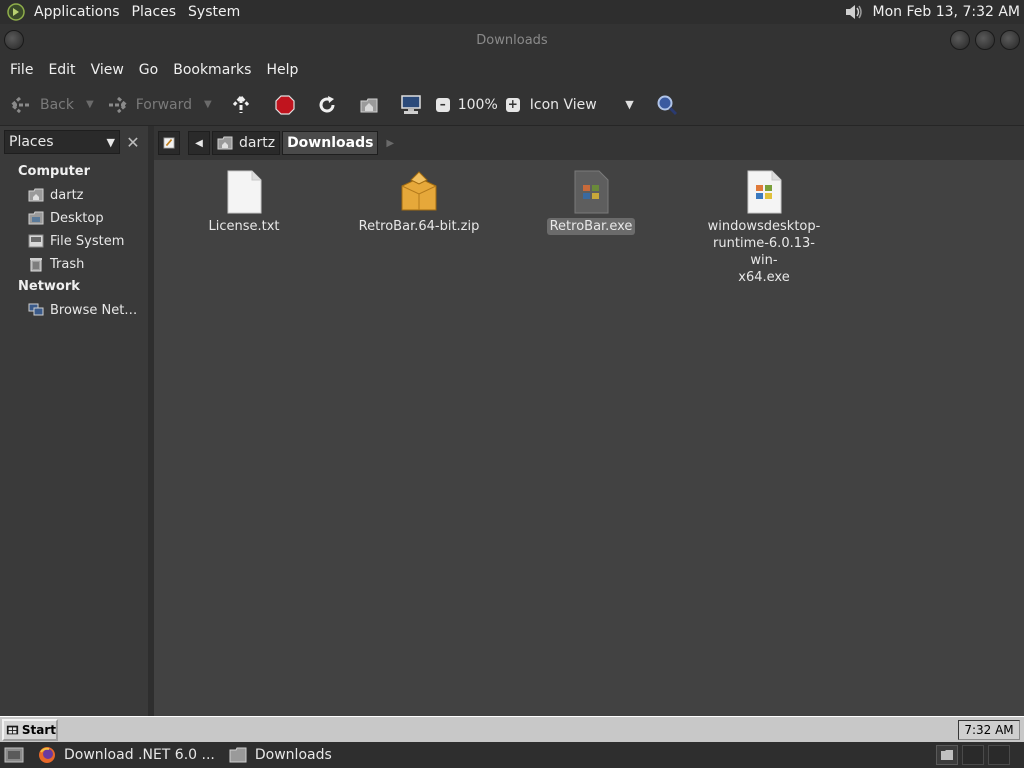  Describe the element at coordinates (246, 143) in the screenshot. I see `breadcrumb-dartz: dartz` at that location.